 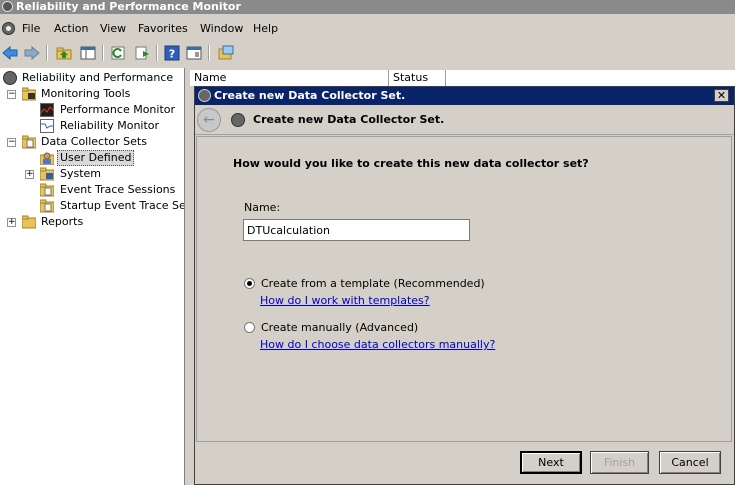 What do you see at coordinates (118, 109) in the screenshot?
I see `tree-label-performance-monitor: Performance Monitor` at bounding box center [118, 109].